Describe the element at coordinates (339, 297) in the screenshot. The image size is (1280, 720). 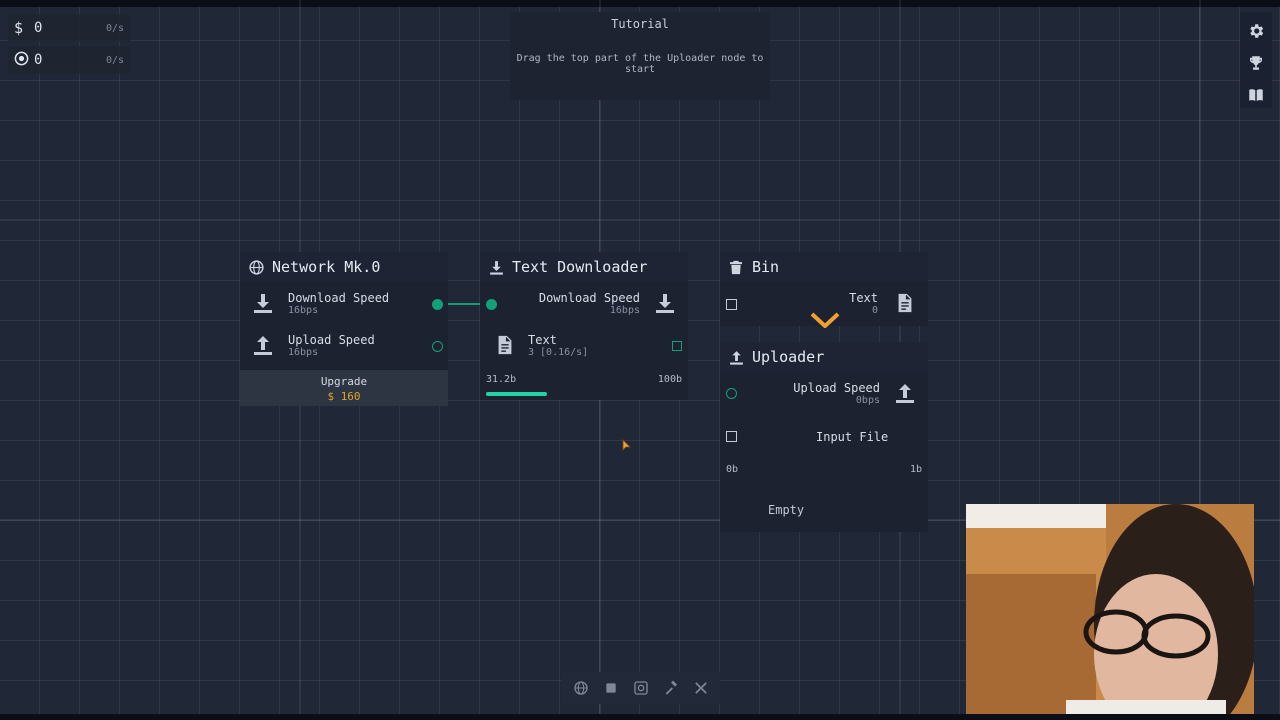
I see `network-download-label: Download Speed` at that location.